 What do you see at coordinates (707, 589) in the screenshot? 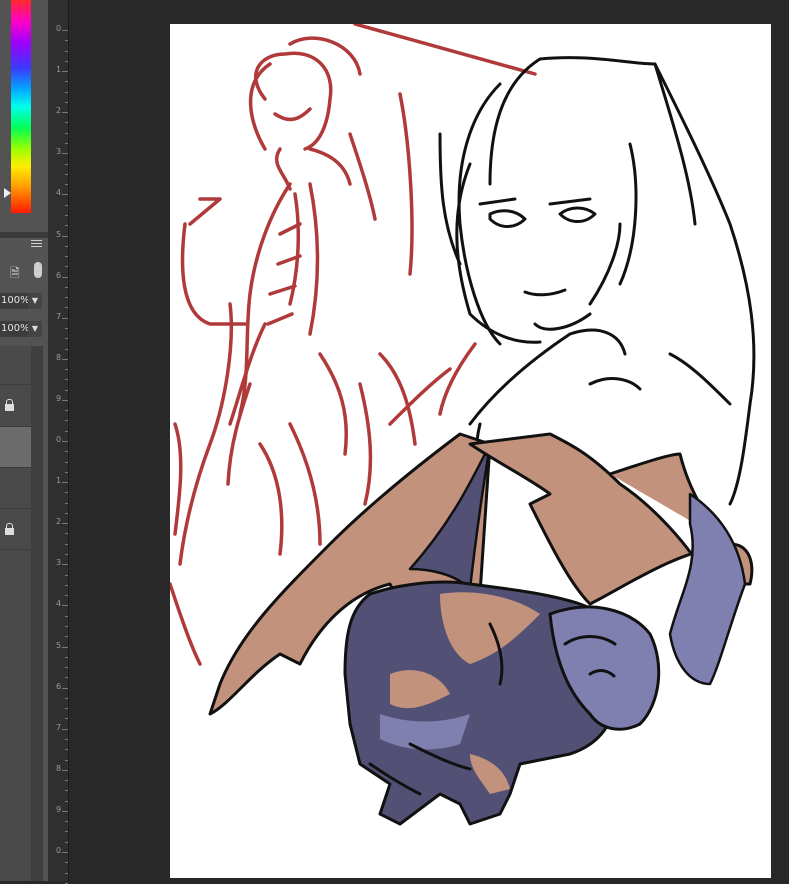
I see `wing-right-lower` at bounding box center [707, 589].